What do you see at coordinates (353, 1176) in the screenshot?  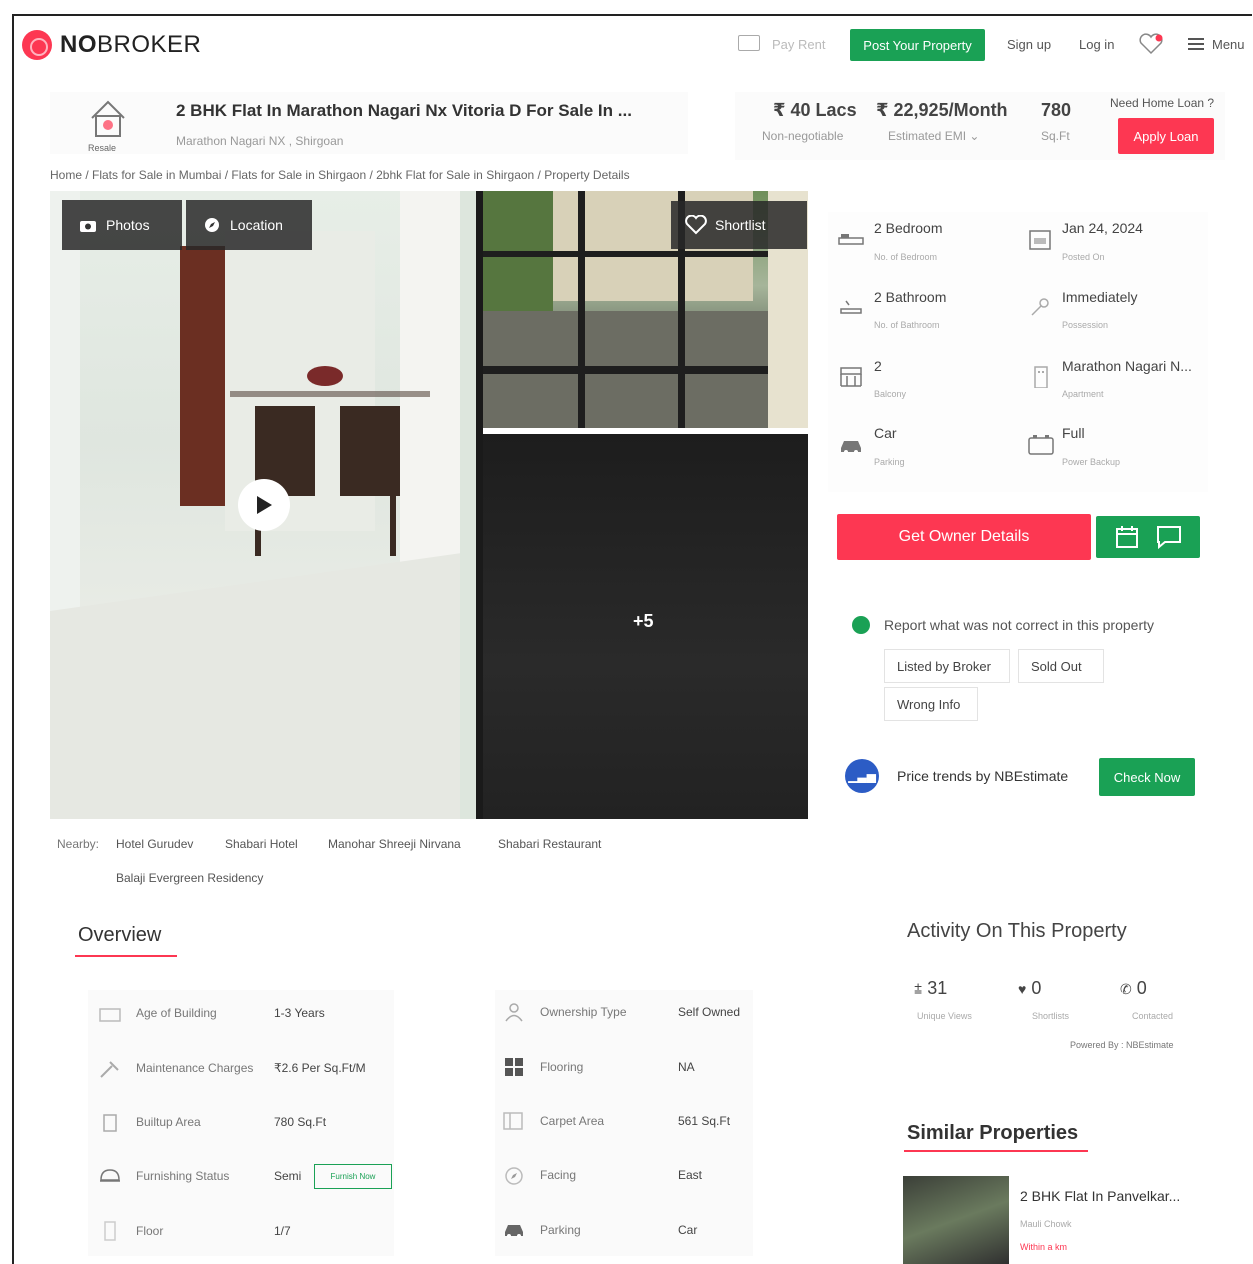 I see `furnish-now-button: Furnish Now` at bounding box center [353, 1176].